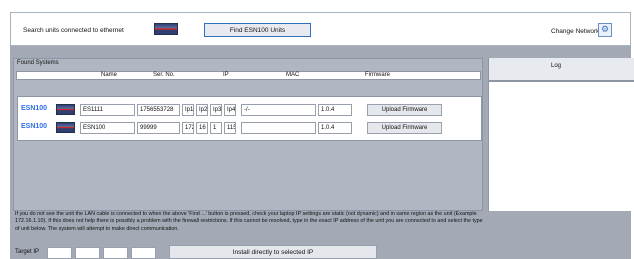 The image size is (634, 259). I want to click on device-name-field: ES1111, so click(107, 110).